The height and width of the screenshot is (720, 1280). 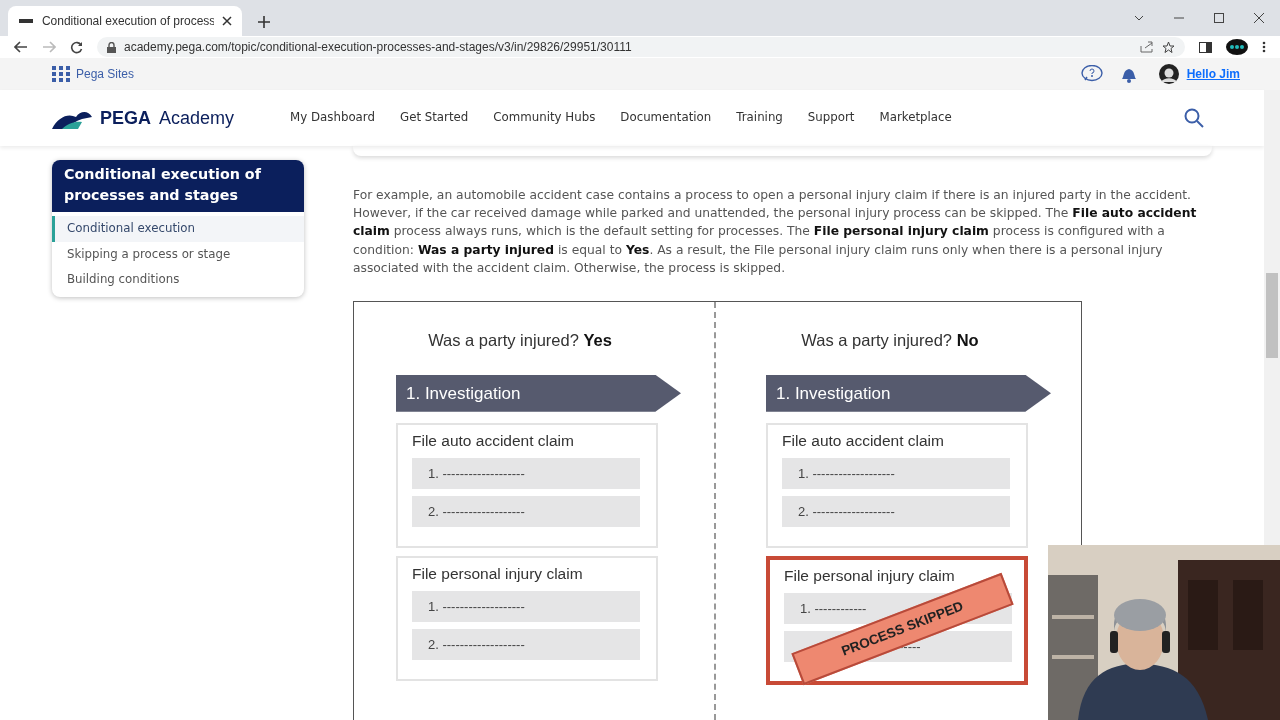 I want to click on nav-link: Marketplace, so click(x=915, y=118).